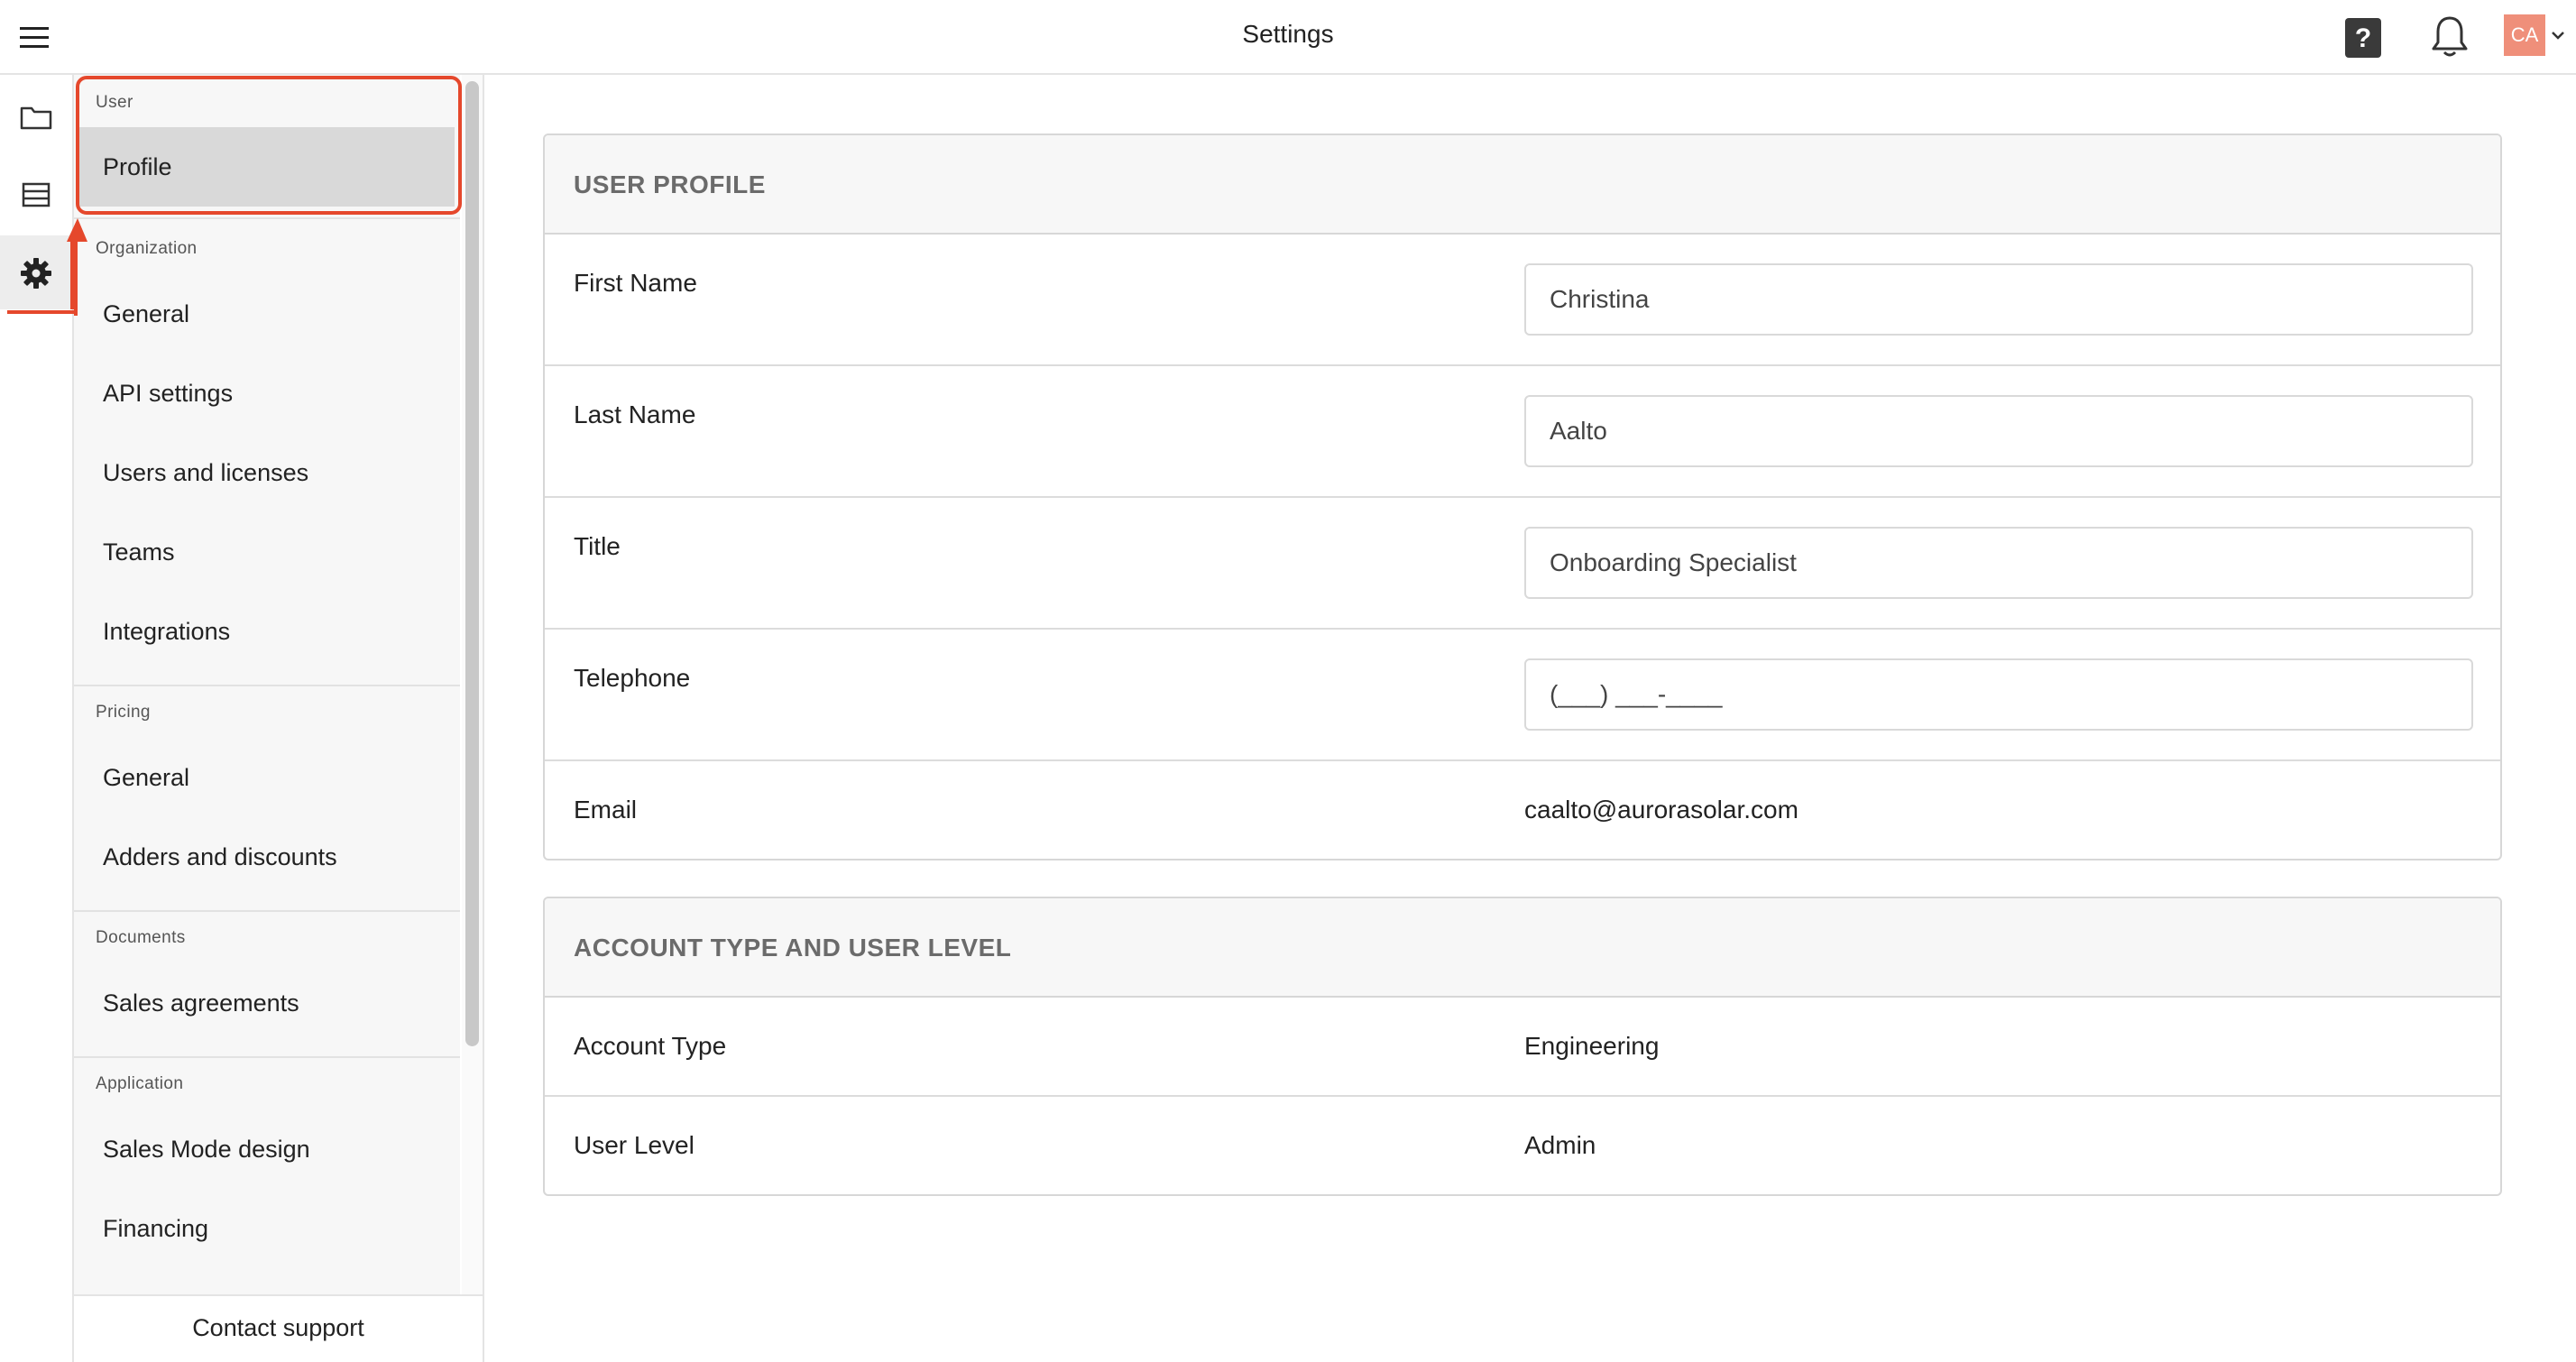 The height and width of the screenshot is (1362, 2576). What do you see at coordinates (279, 1328) in the screenshot?
I see `contact-support-button: Contact support` at bounding box center [279, 1328].